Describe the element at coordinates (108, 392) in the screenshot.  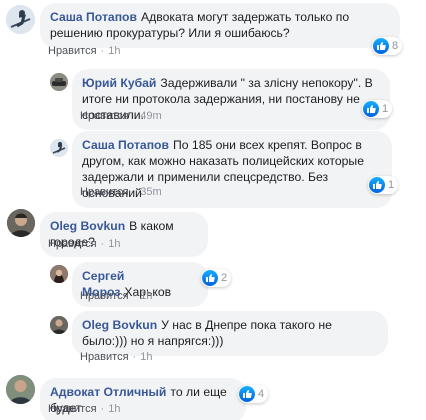
I see `comment-author: Адвокат Отличный` at that location.